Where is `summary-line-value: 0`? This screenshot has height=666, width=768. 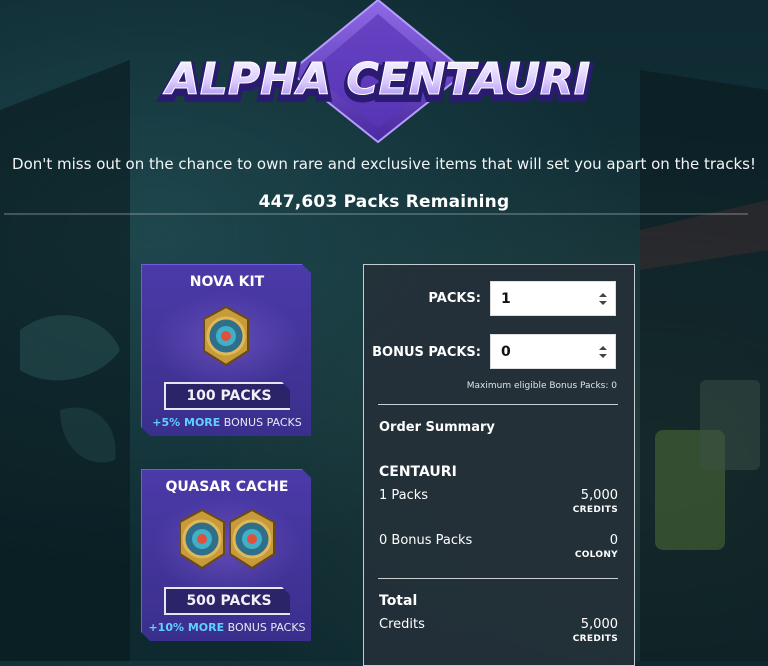 summary-line-value: 0 is located at coordinates (613, 540).